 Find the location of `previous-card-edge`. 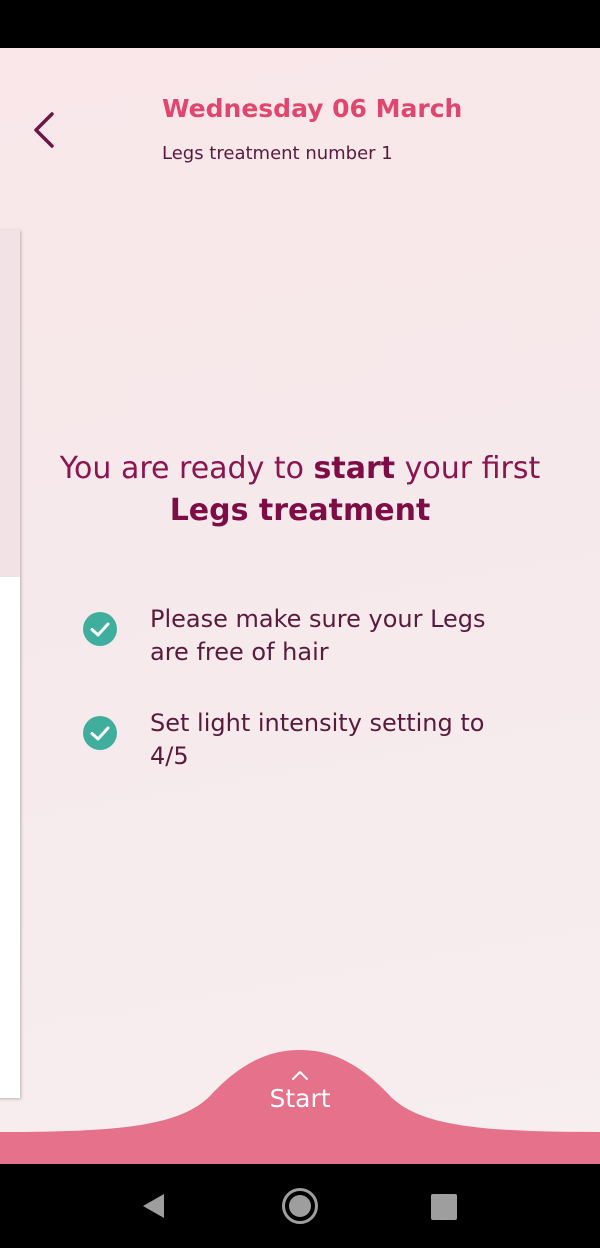

previous-card-edge is located at coordinates (10, 664).